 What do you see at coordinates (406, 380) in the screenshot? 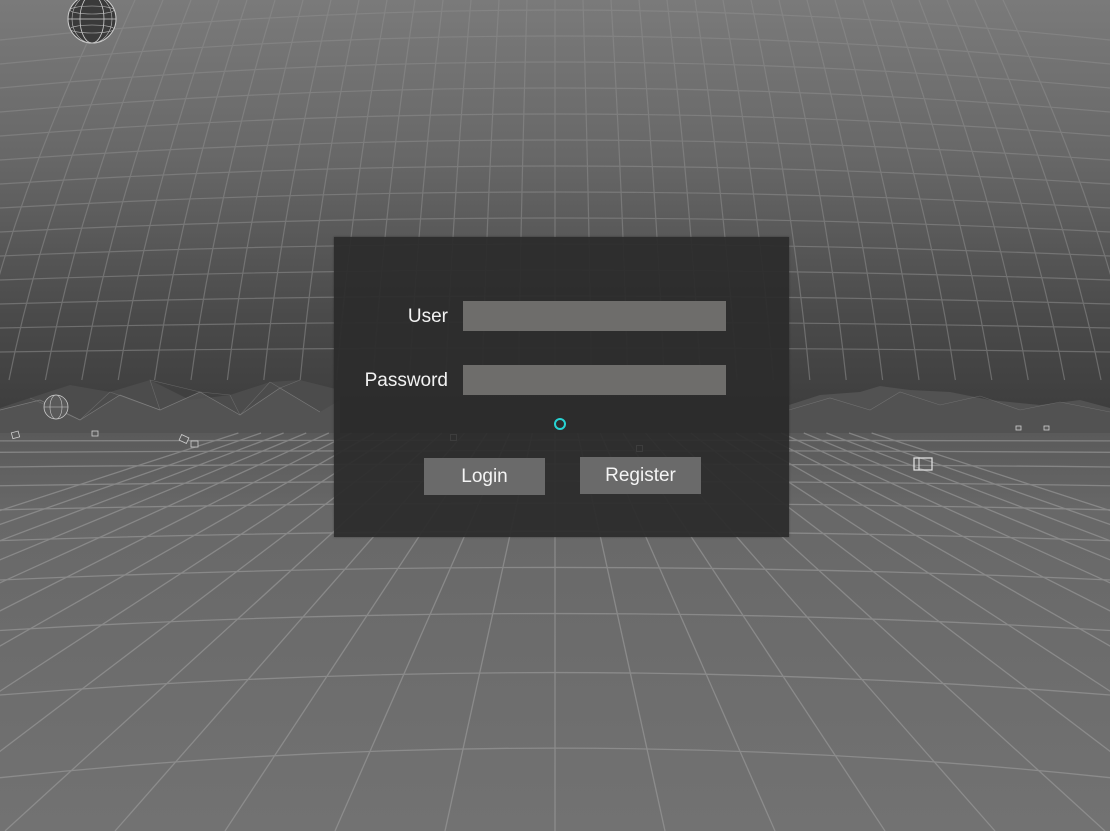
I see `password-label: Password` at bounding box center [406, 380].